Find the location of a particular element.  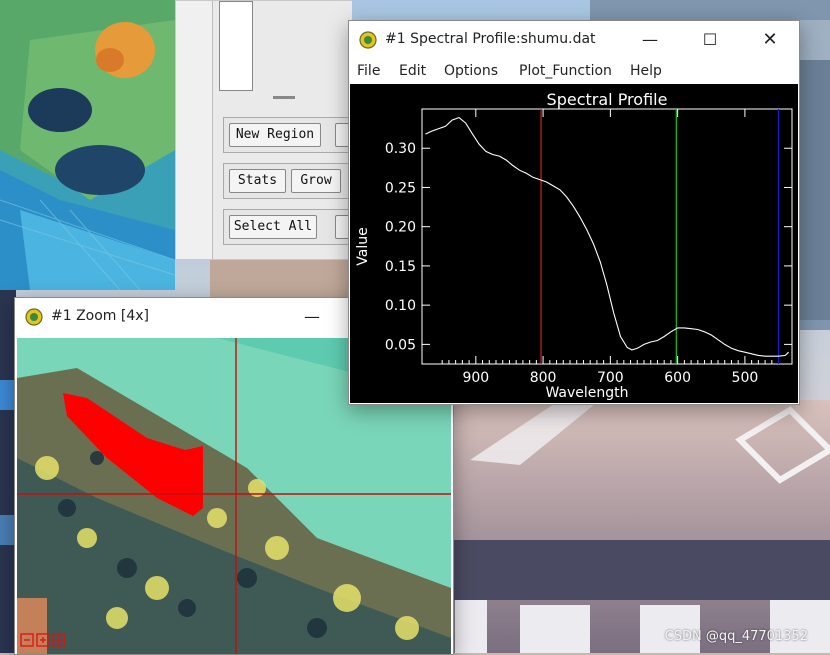

x-tick-label: 900 is located at coordinates (475, 378).